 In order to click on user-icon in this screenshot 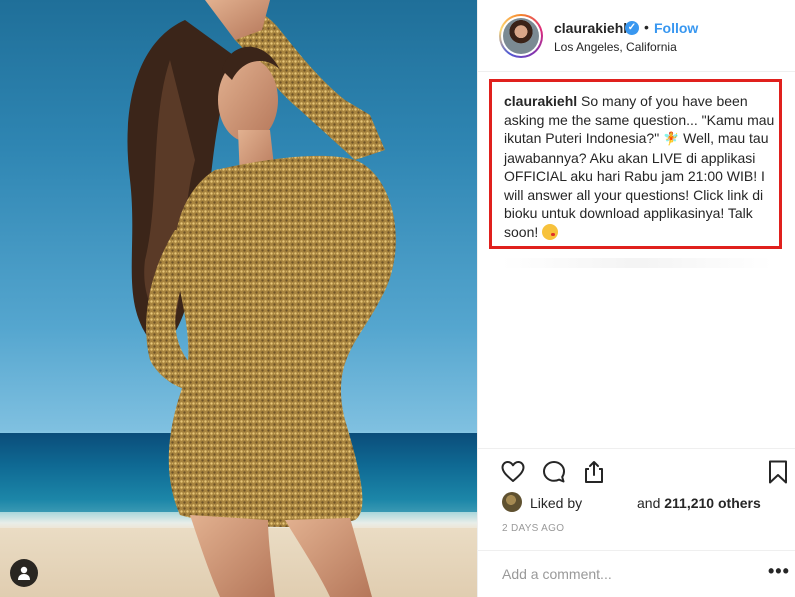, I will do `click(24, 573)`.